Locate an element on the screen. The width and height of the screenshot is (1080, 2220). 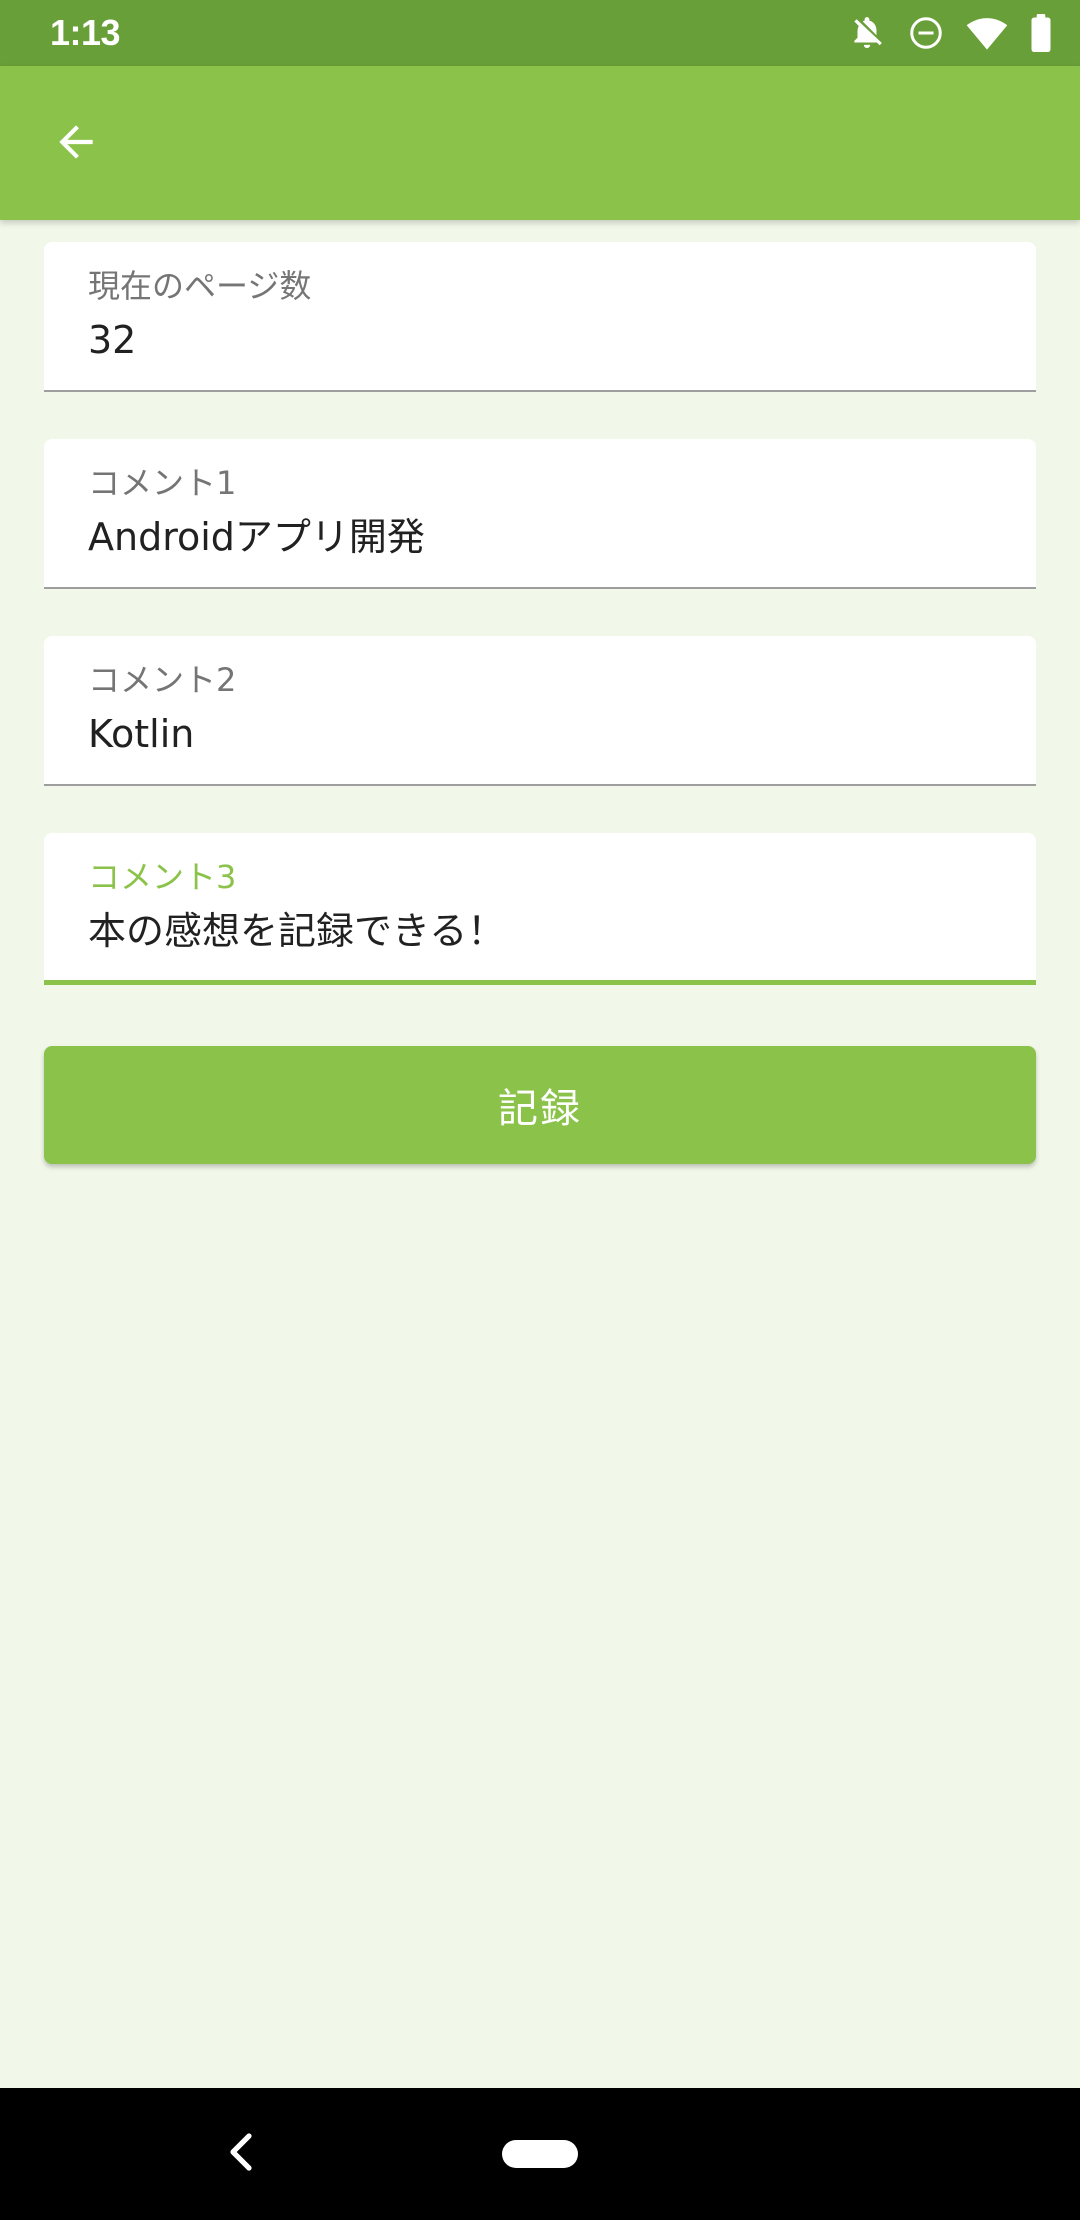
comment3-field: コメント3 本の感想を記録できる！ is located at coordinates (540, 909).